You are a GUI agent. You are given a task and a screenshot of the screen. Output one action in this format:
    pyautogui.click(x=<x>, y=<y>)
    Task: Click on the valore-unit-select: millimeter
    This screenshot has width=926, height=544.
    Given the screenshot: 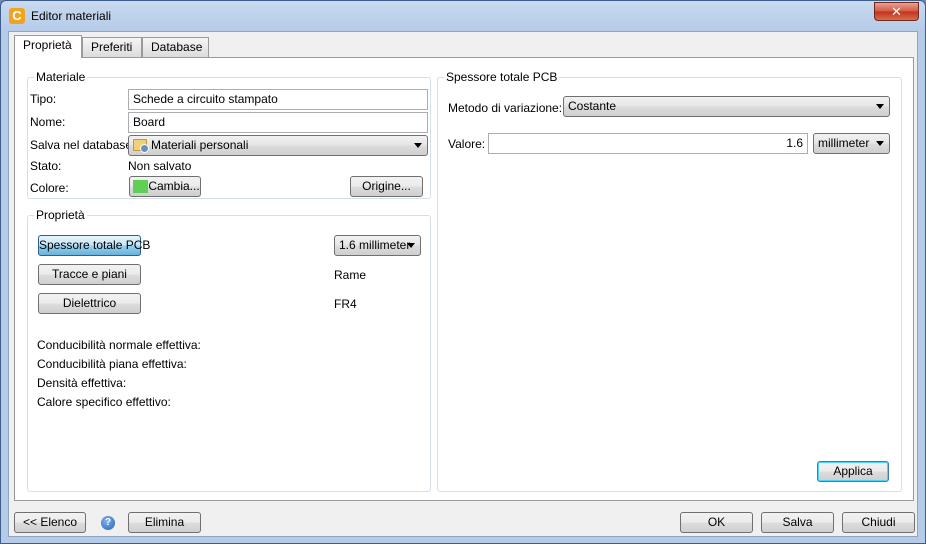 What is the action you would take?
    pyautogui.click(x=851, y=143)
    